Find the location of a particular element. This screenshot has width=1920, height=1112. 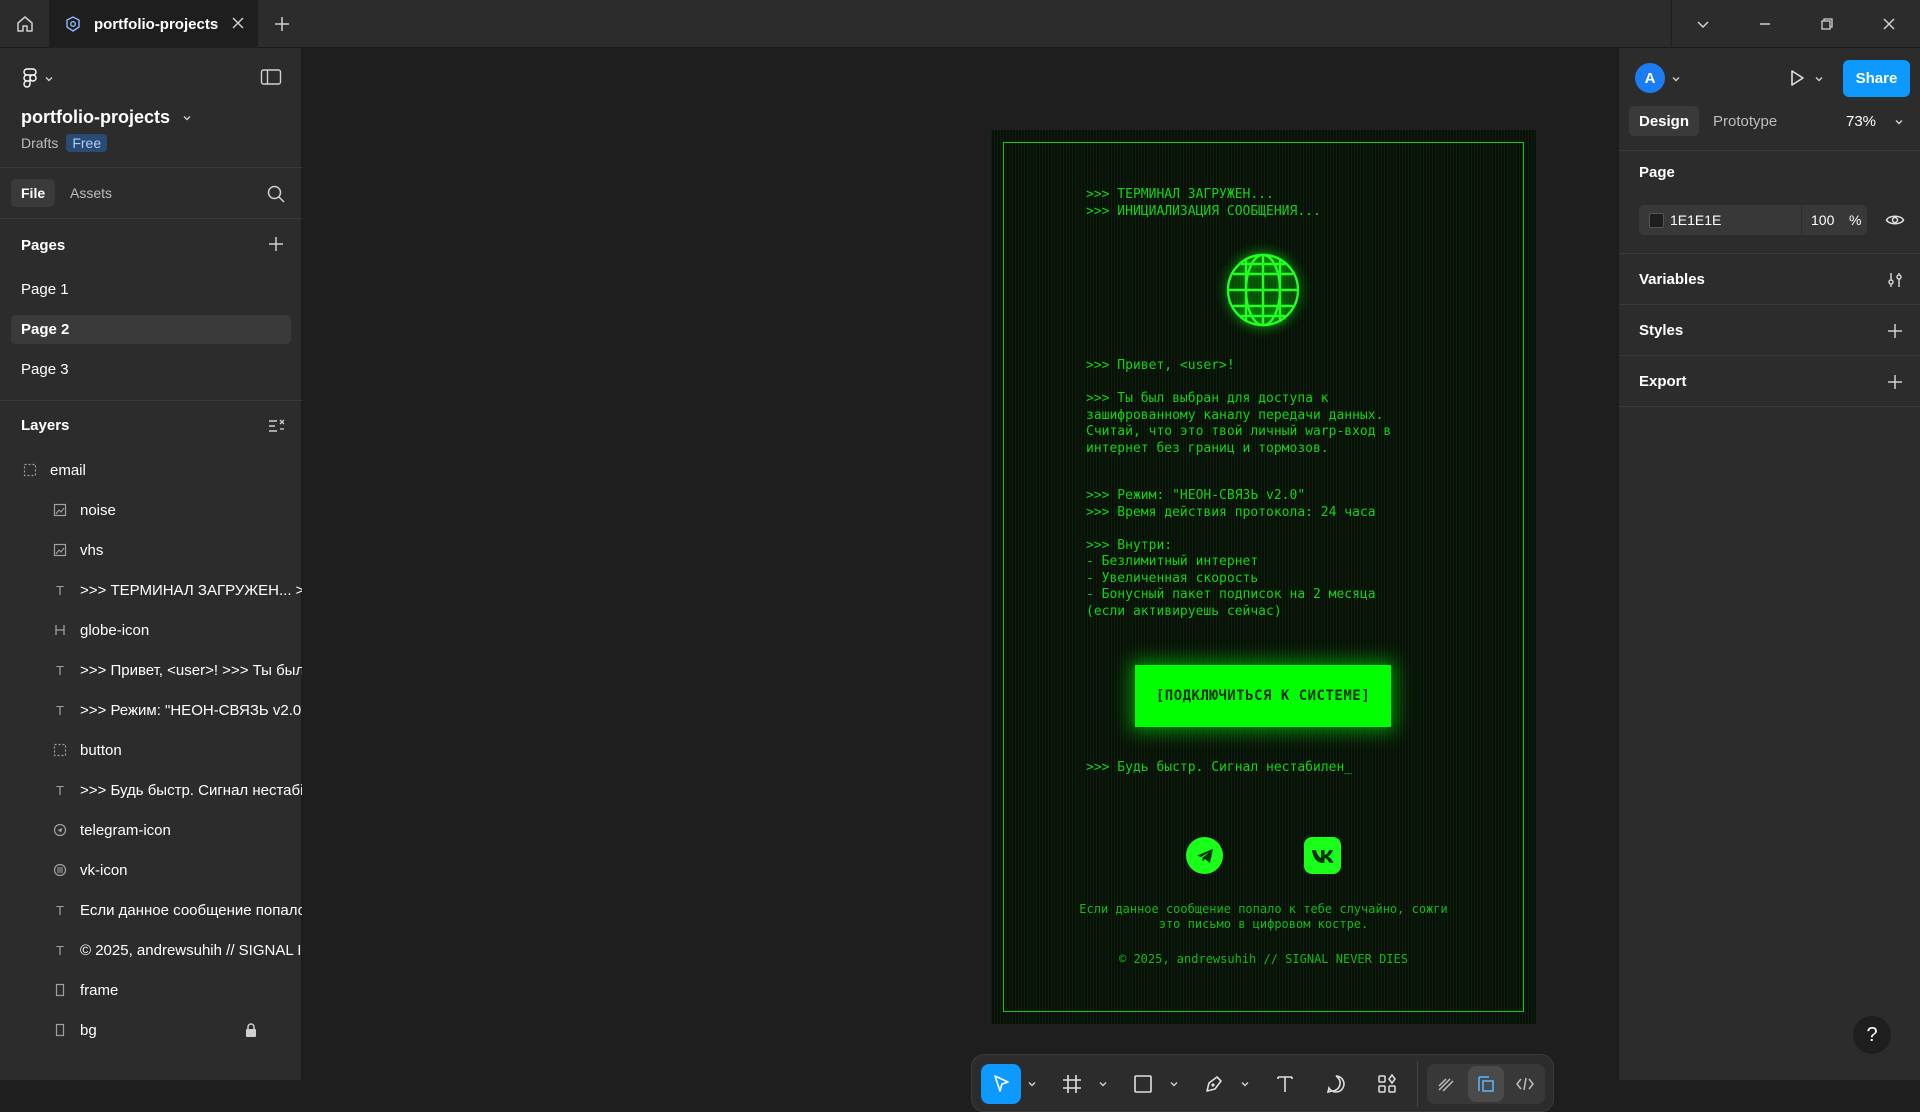

variables-settings-icon is located at coordinates (1895, 280).